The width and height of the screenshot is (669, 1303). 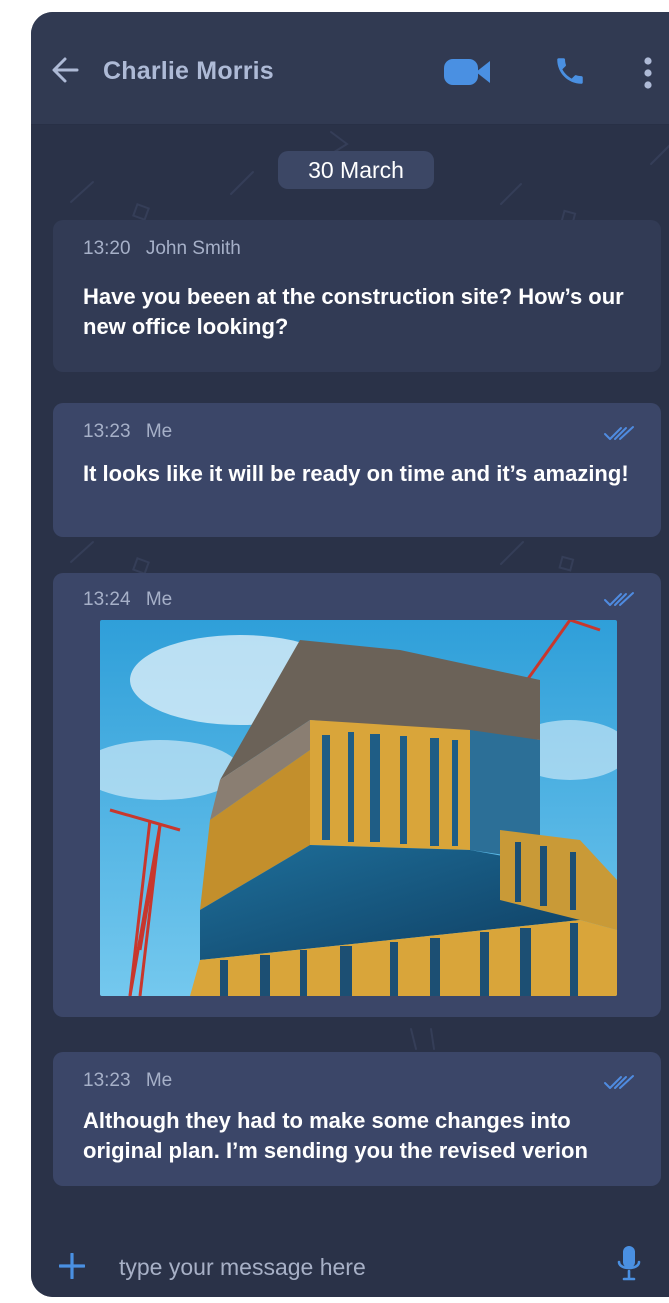 I want to click on microphone-icon, so click(x=629, y=1264).